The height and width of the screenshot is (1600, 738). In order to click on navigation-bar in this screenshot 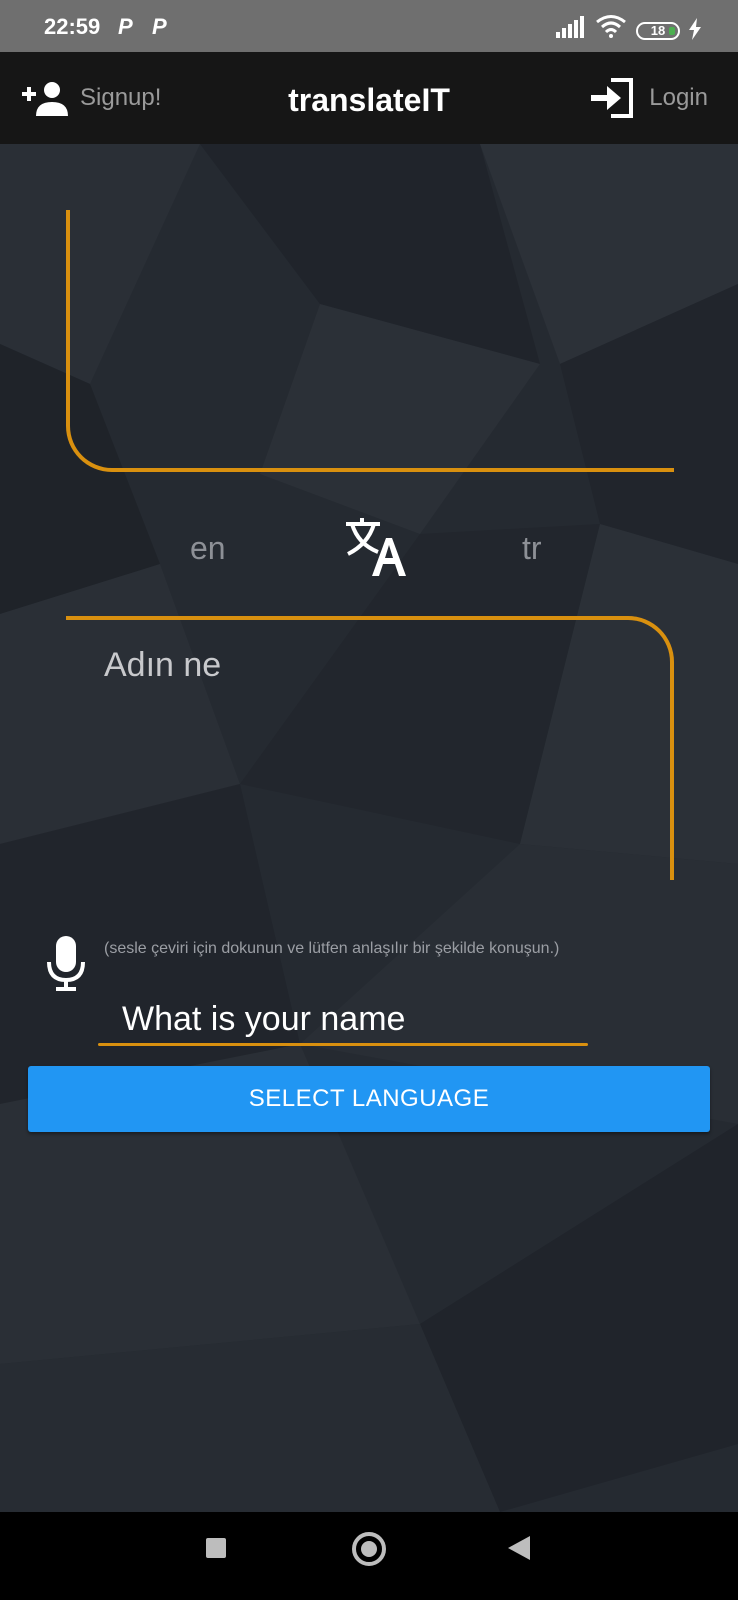, I will do `click(369, 1556)`.